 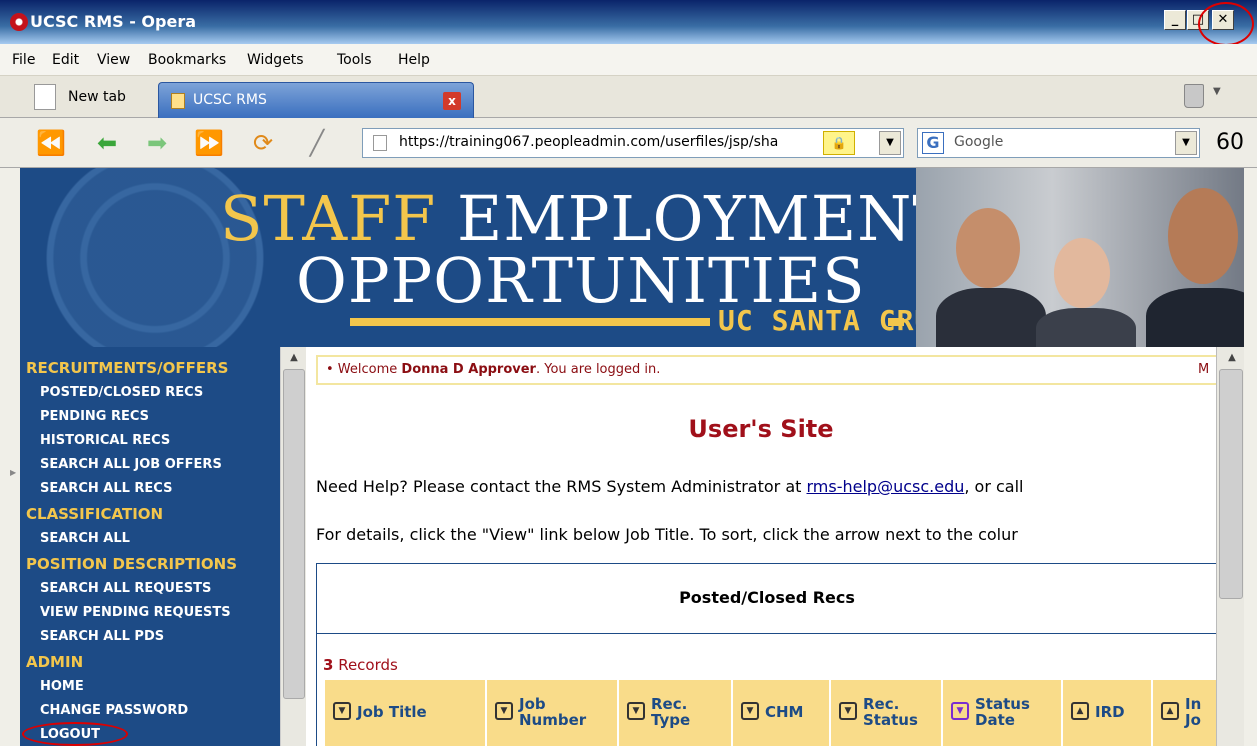 What do you see at coordinates (1223, 20) in the screenshot?
I see `close-button: ✕` at bounding box center [1223, 20].